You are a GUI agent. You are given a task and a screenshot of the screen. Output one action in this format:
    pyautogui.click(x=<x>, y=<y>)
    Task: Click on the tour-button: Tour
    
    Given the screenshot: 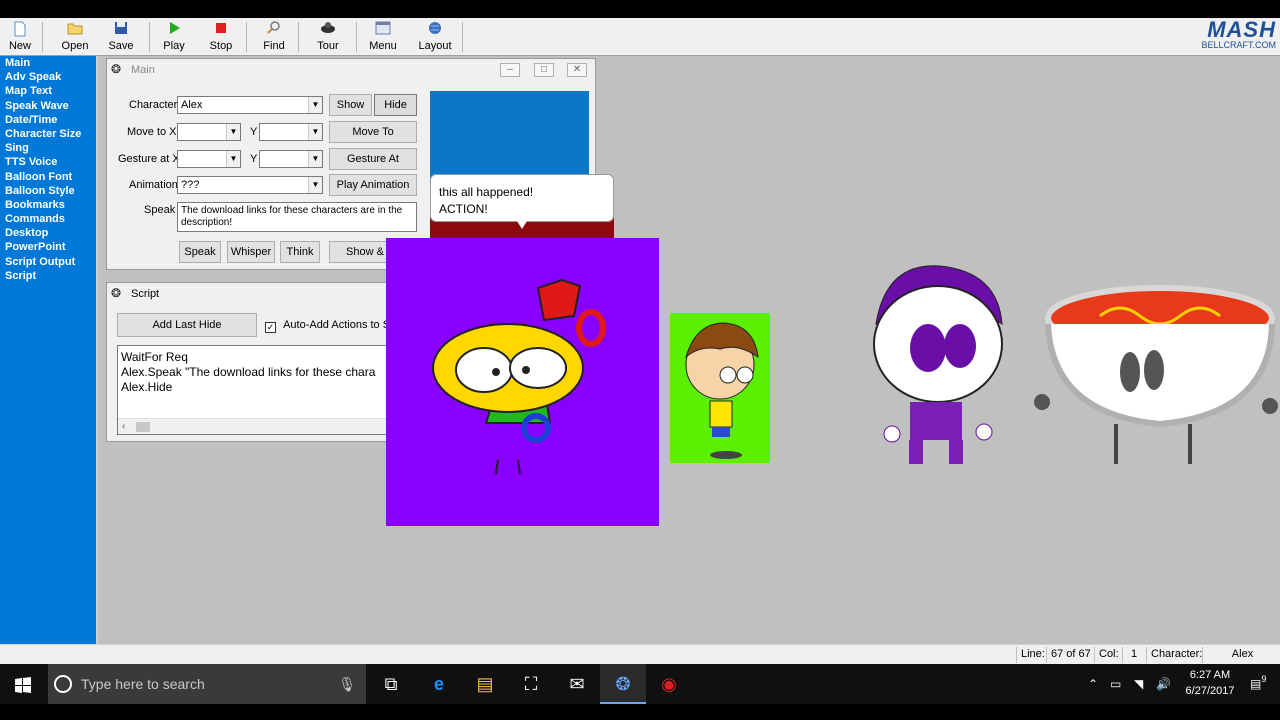 What is the action you would take?
    pyautogui.click(x=328, y=37)
    